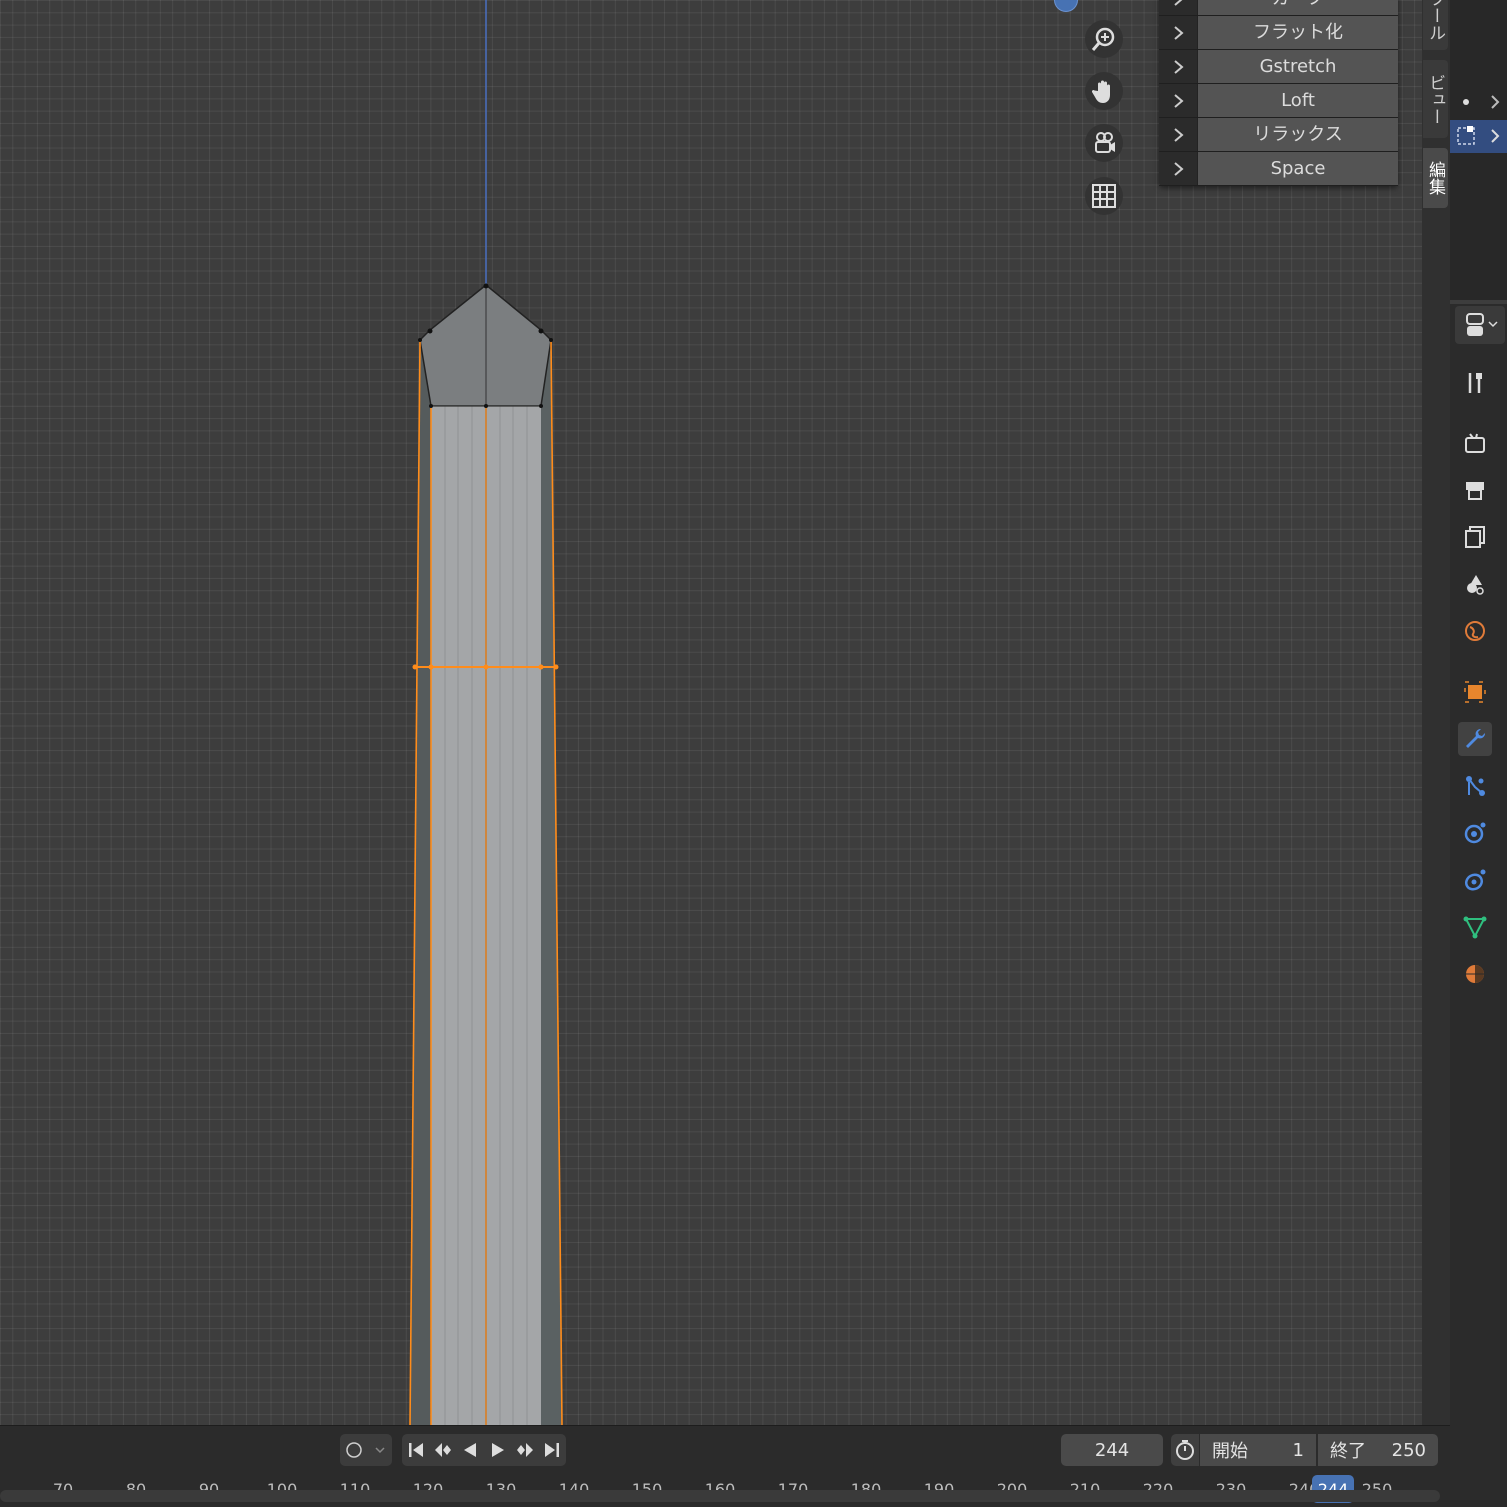  I want to click on particles-icon, so click(1475, 786).